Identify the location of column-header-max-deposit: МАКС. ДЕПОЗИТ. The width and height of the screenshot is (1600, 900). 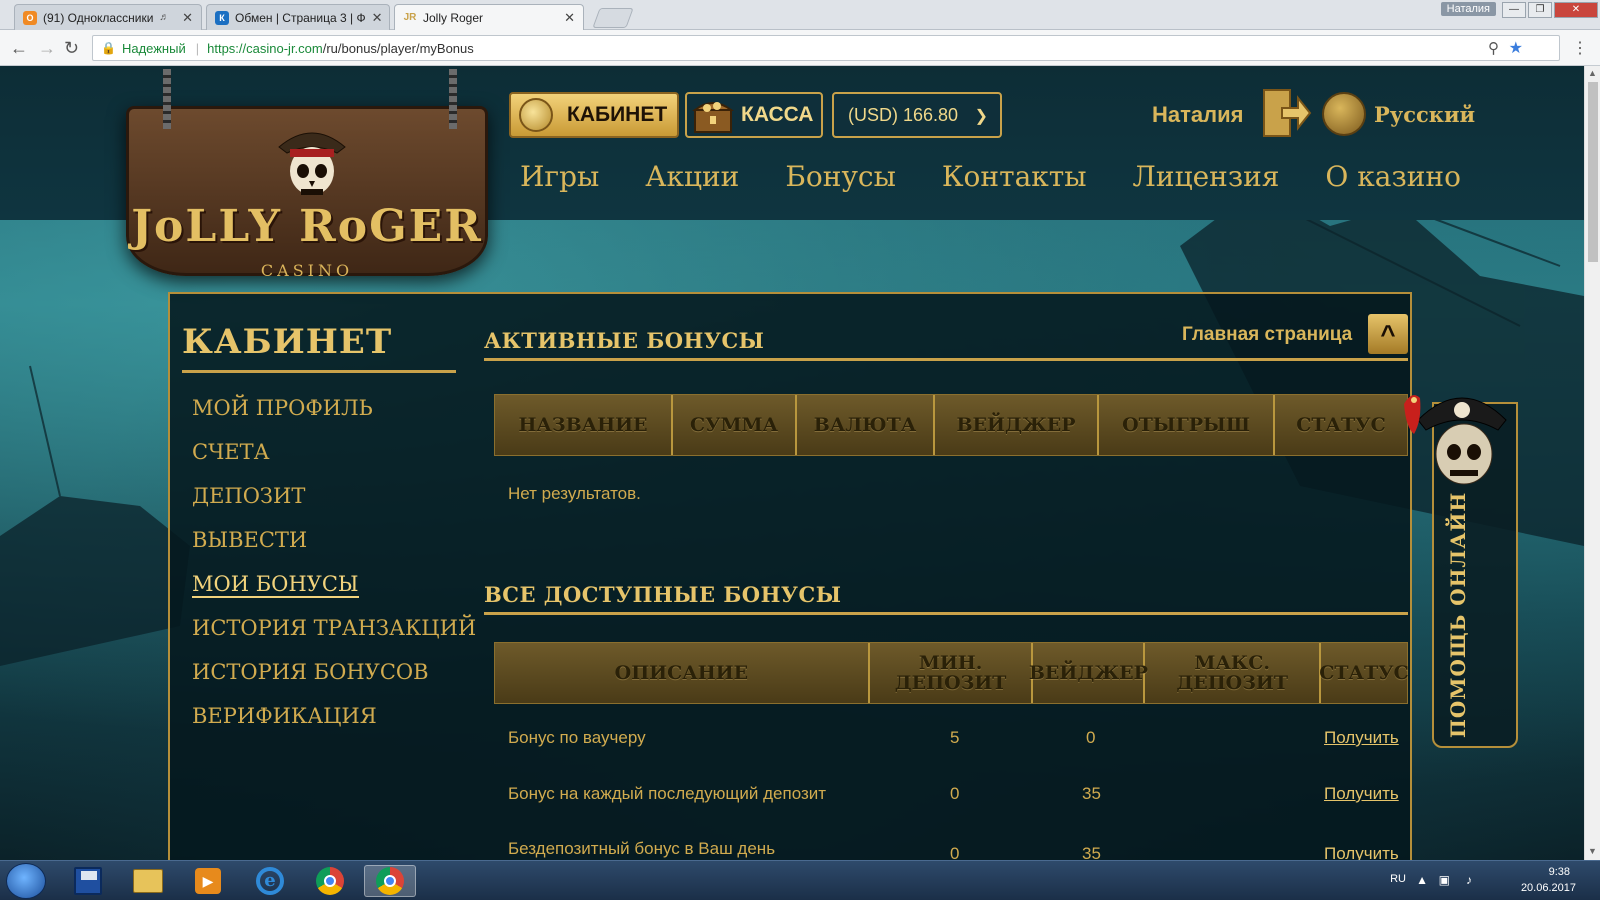
(1233, 673).